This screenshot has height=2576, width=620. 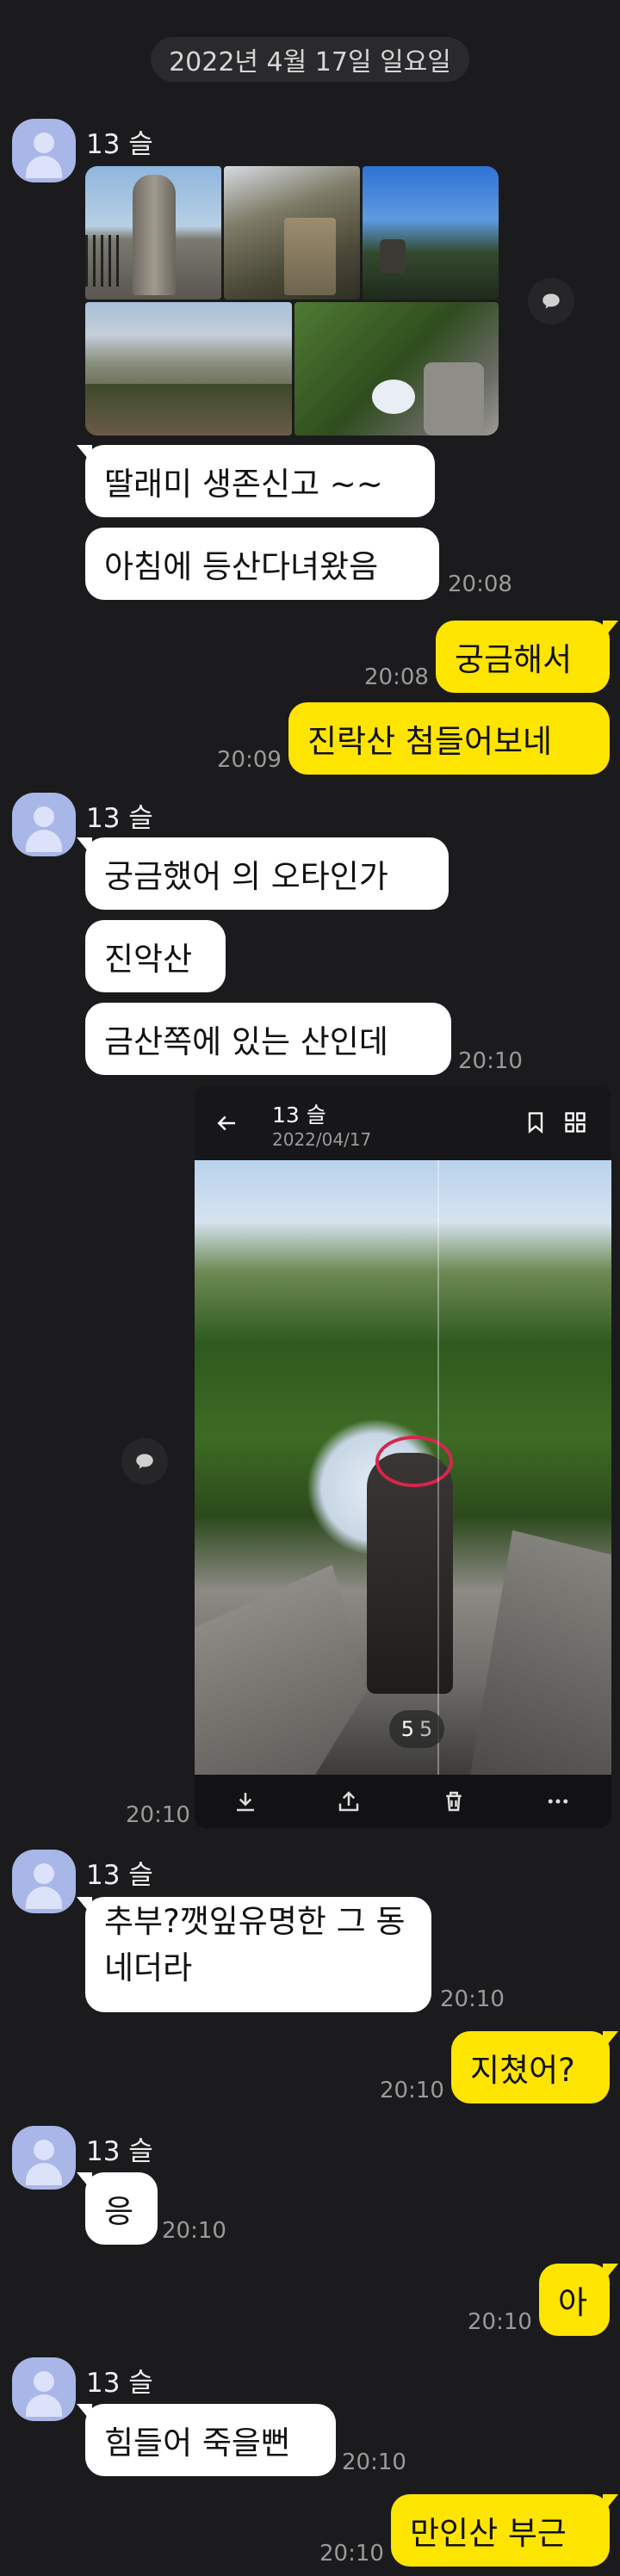 I want to click on message-bubble: 추부?깻잎유명한 그 동네더라, so click(x=254, y=1954).